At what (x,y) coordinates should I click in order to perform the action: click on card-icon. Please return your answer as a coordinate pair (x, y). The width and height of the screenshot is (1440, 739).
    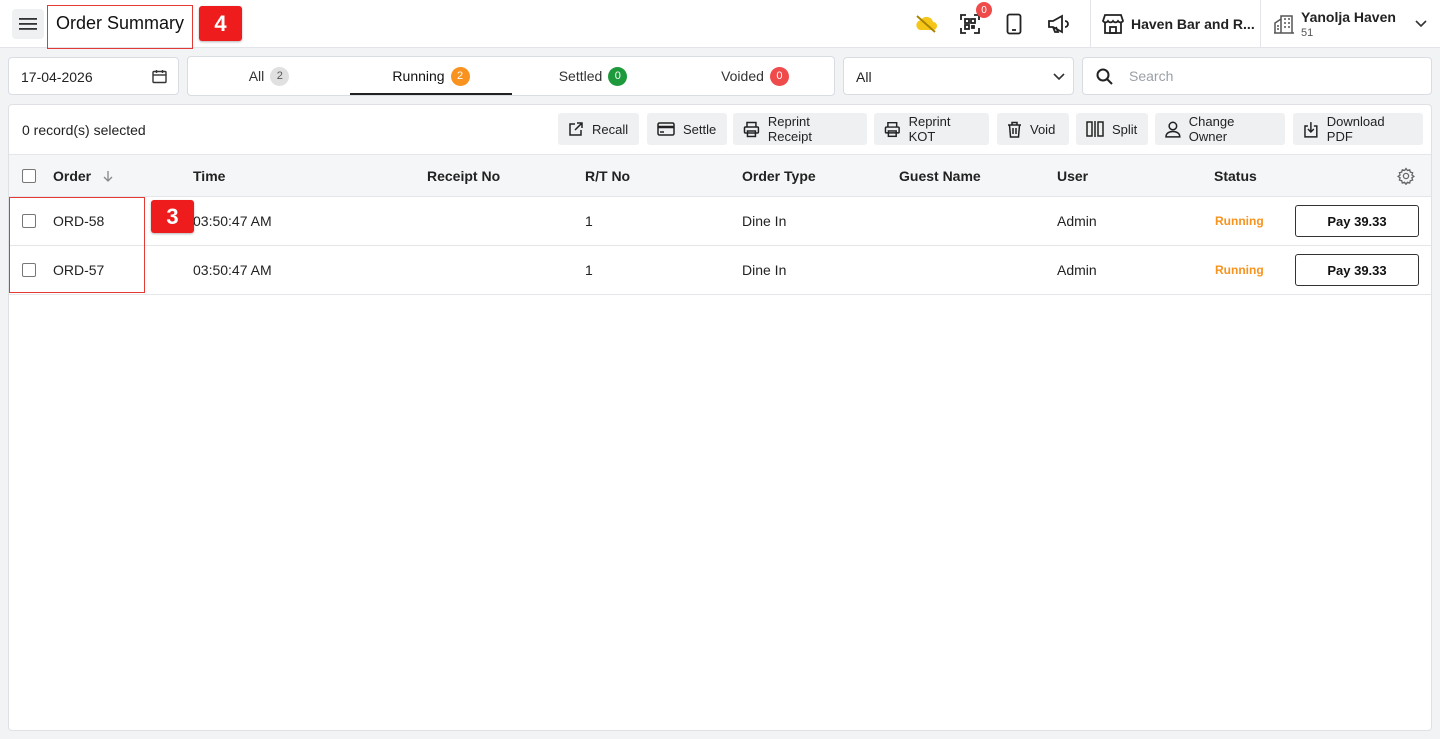
    Looking at the image, I should click on (666, 129).